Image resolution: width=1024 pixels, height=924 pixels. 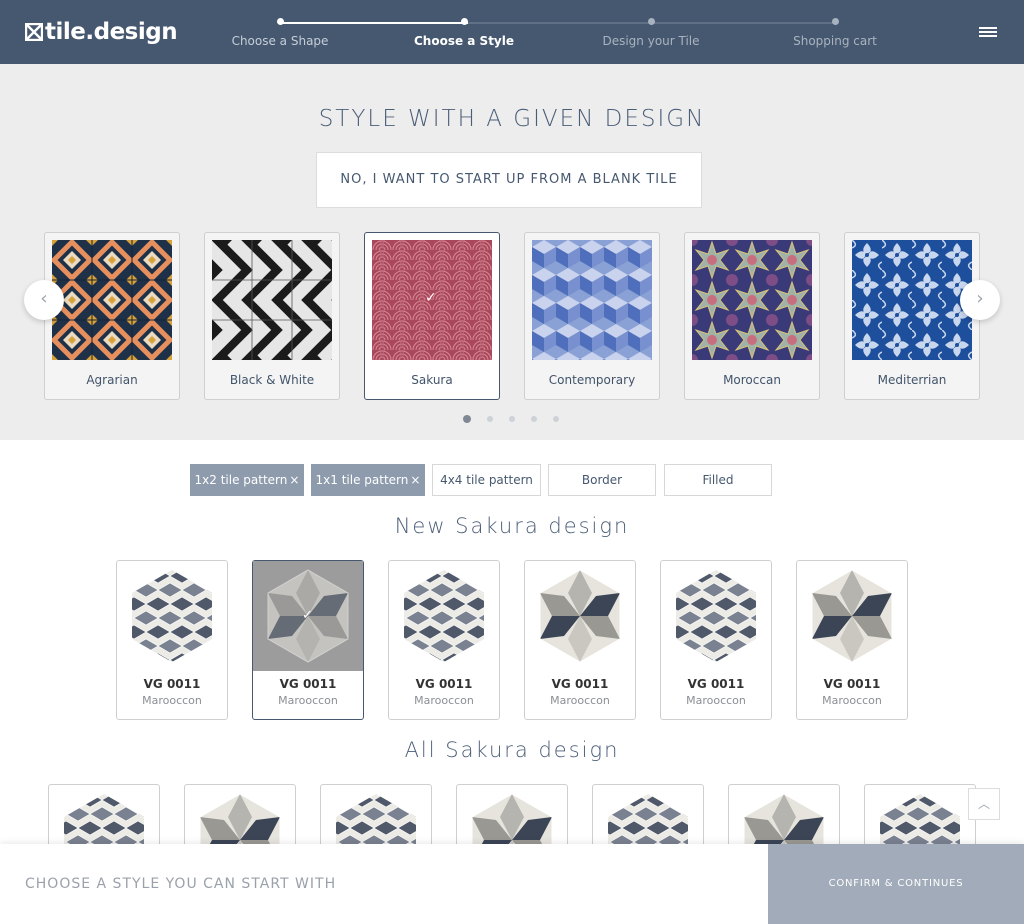 I want to click on filter-4x4-tile-pattern: 4x4 tile pattern, so click(x=486, y=480).